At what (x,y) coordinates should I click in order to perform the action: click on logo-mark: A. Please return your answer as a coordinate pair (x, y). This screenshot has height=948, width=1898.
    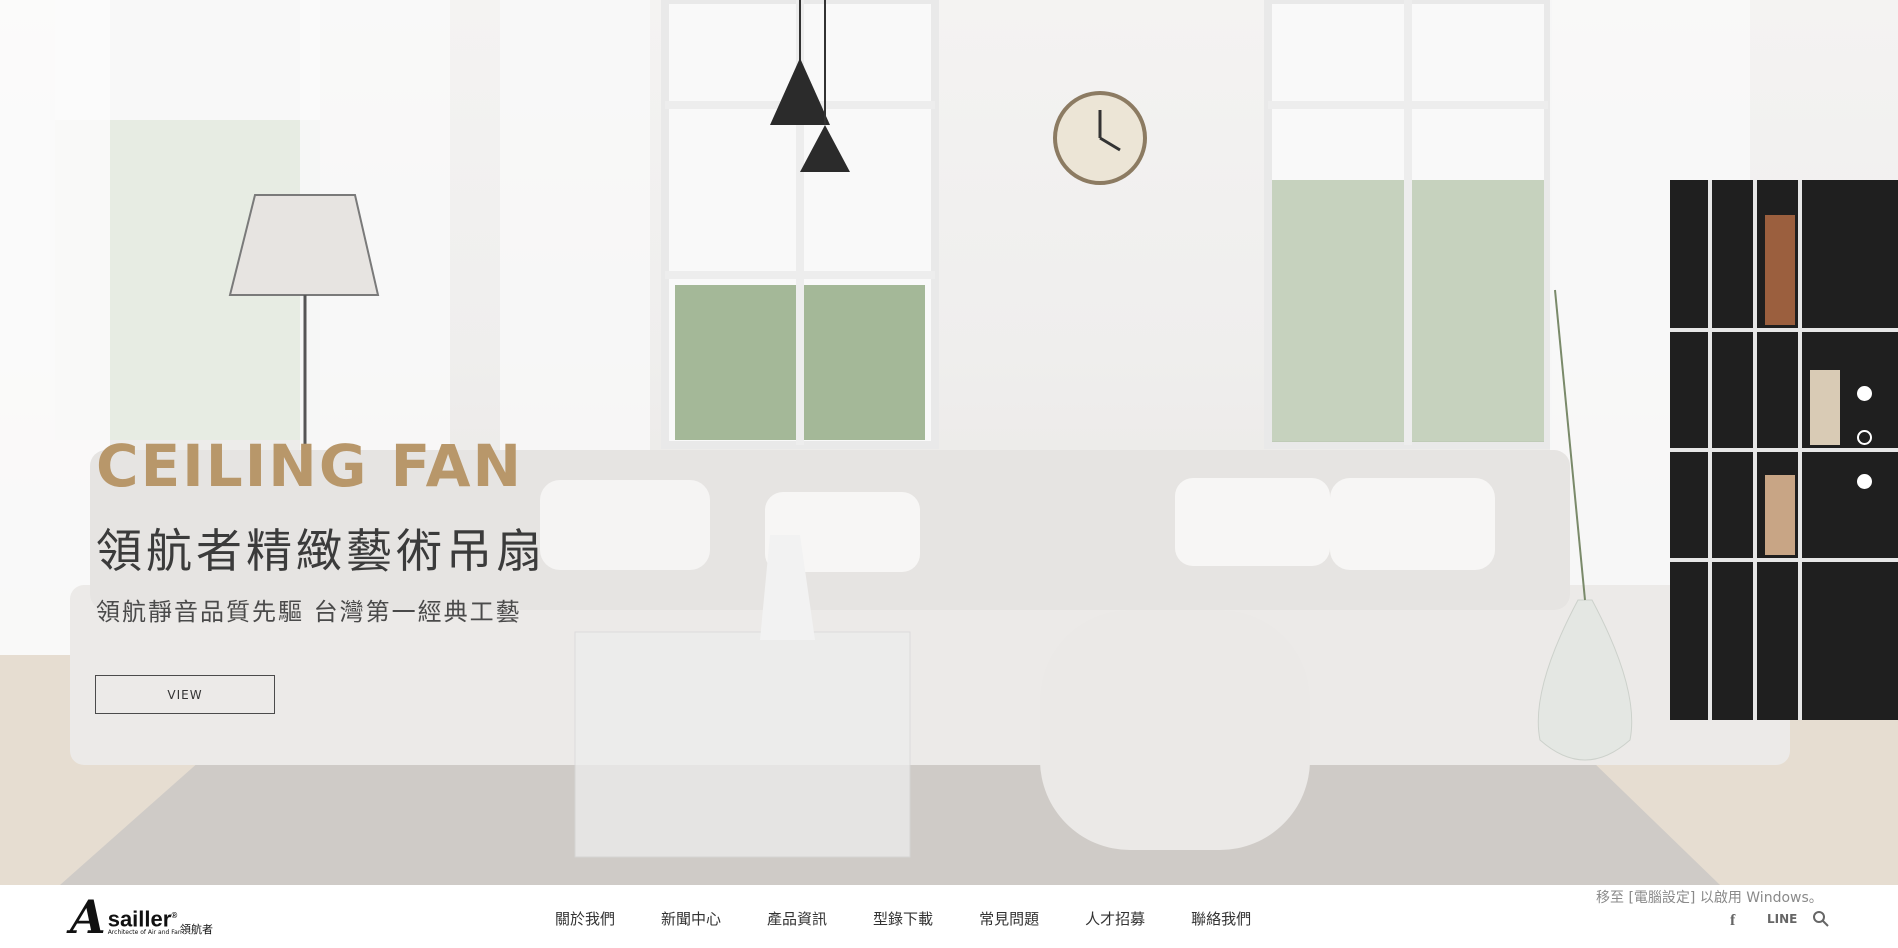
    Looking at the image, I should click on (88, 917).